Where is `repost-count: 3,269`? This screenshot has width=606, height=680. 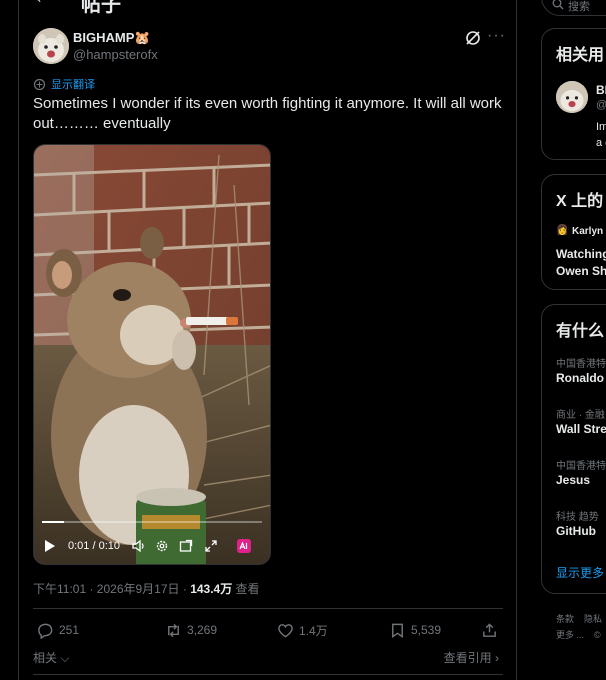
repost-count: 3,269 is located at coordinates (202, 630).